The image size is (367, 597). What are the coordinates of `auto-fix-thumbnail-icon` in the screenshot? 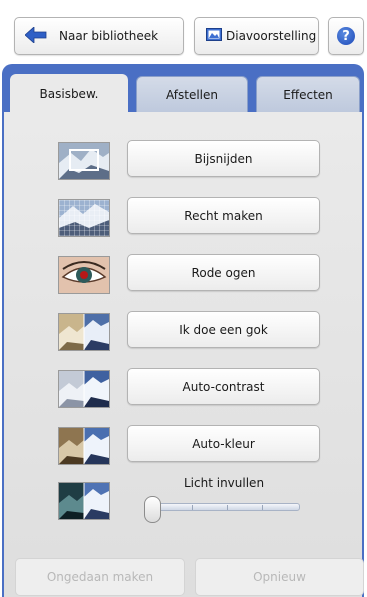 It's located at (84, 332).